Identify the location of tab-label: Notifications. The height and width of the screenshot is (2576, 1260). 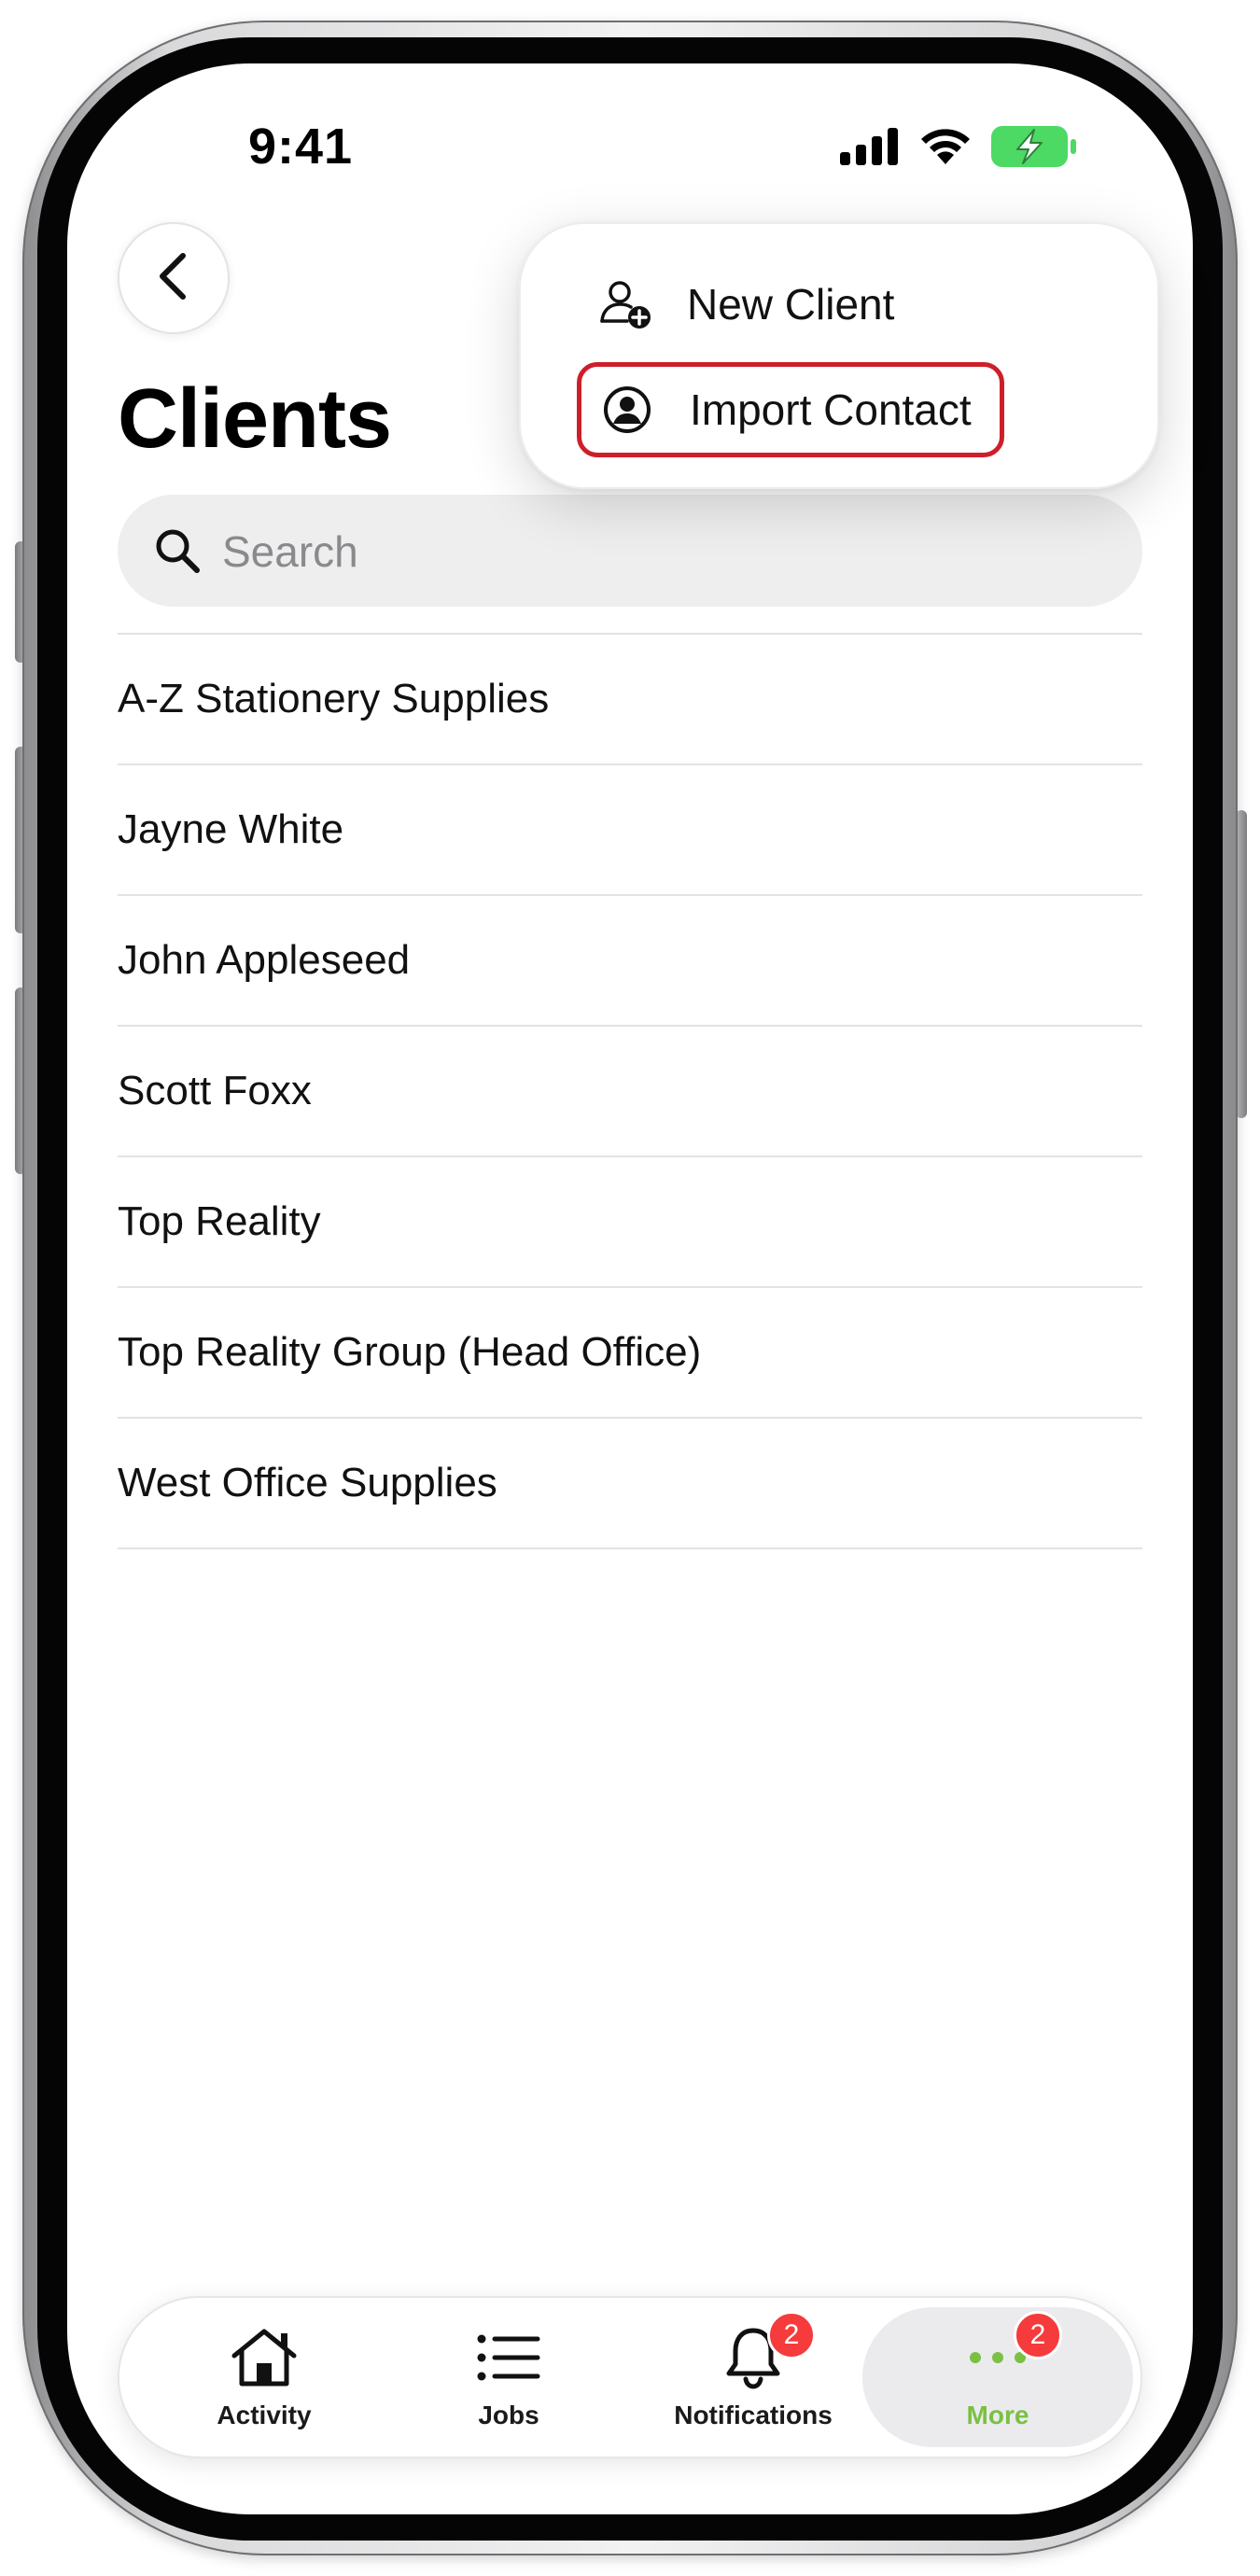
(753, 2415).